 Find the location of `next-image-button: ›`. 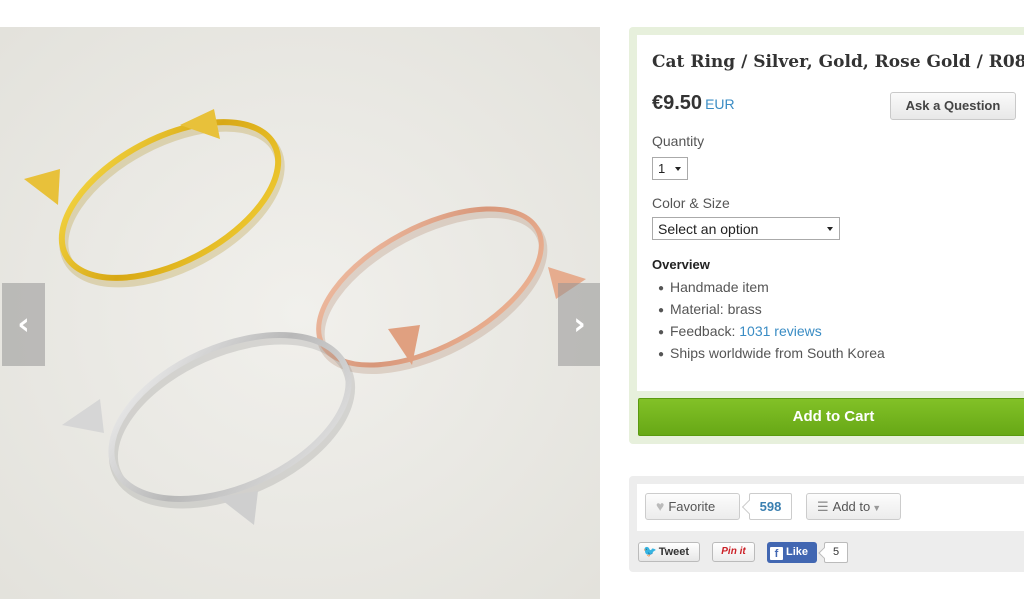

next-image-button: › is located at coordinates (579, 324).